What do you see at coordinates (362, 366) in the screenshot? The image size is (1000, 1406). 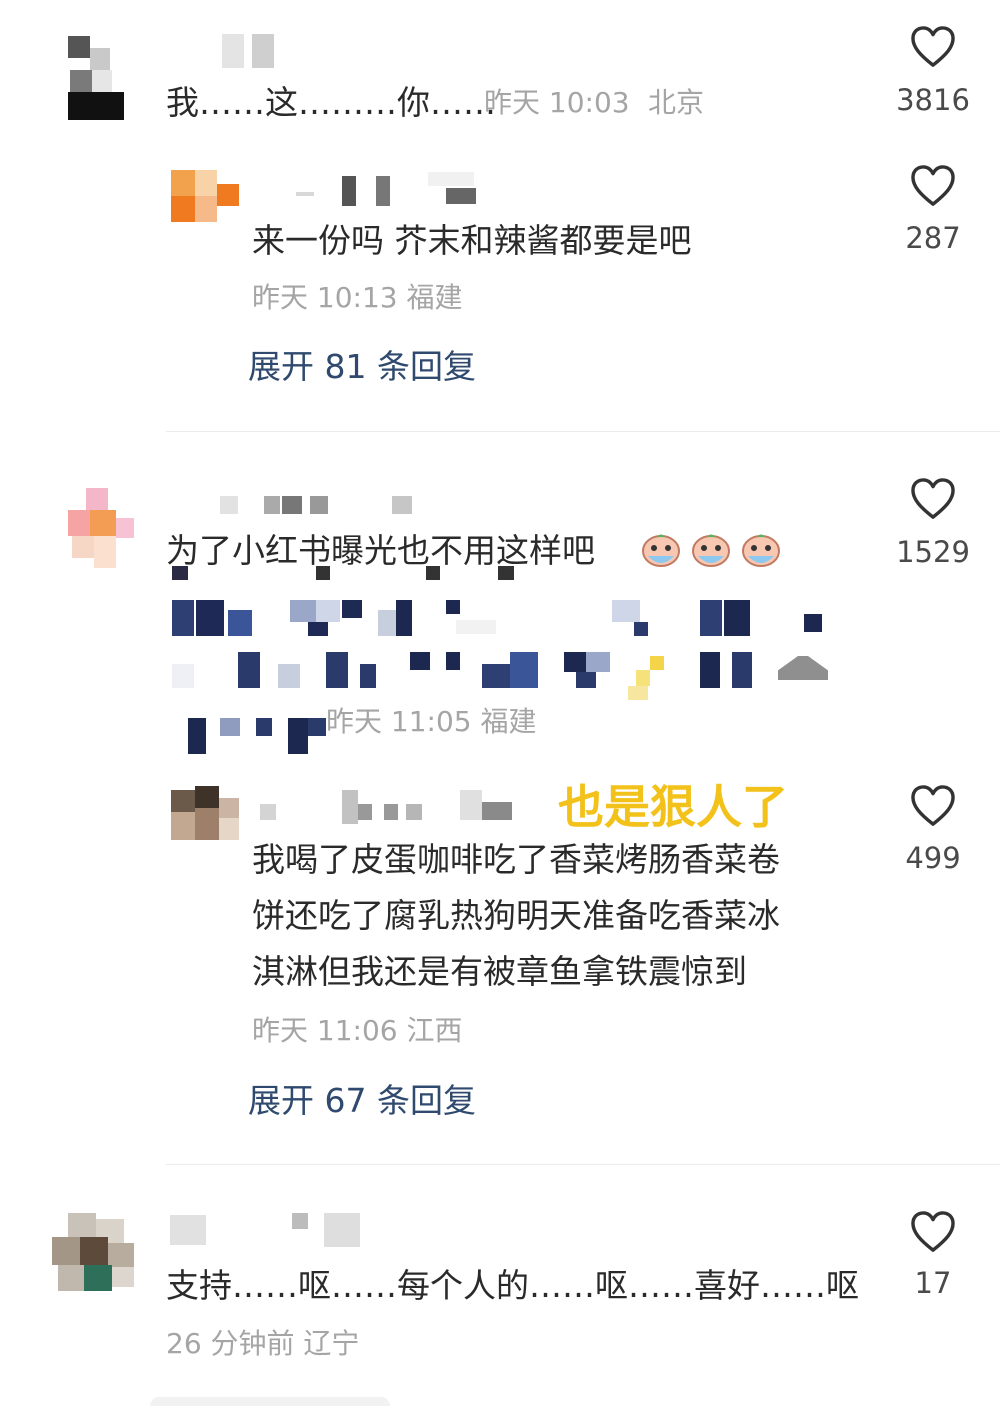 I see `expand-replies-button: 展开 81 条回复` at bounding box center [362, 366].